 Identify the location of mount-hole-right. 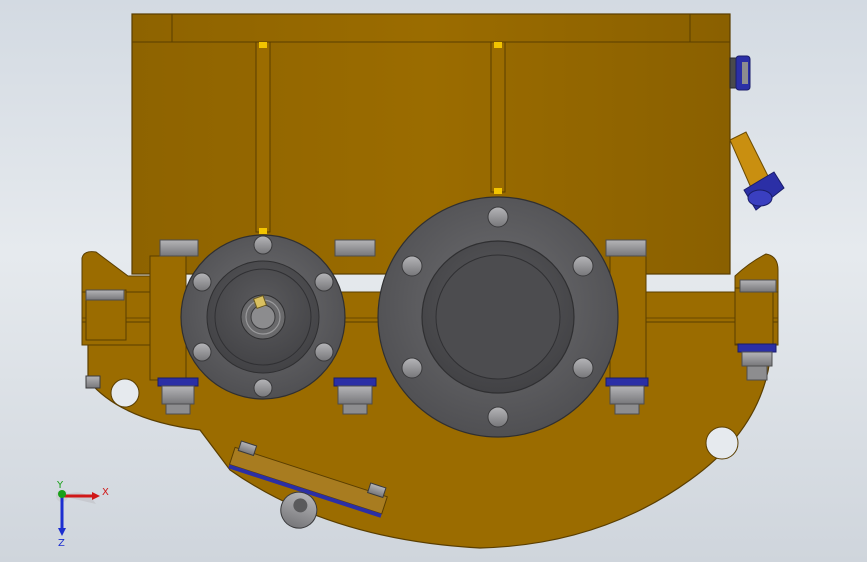
(722, 443).